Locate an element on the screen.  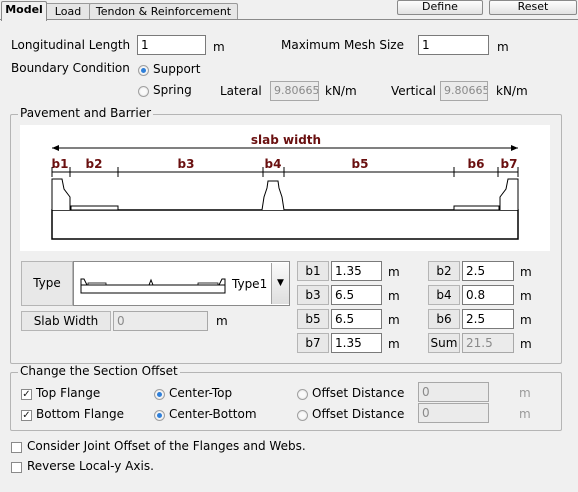
b3-unit: m is located at coordinates (394, 296).